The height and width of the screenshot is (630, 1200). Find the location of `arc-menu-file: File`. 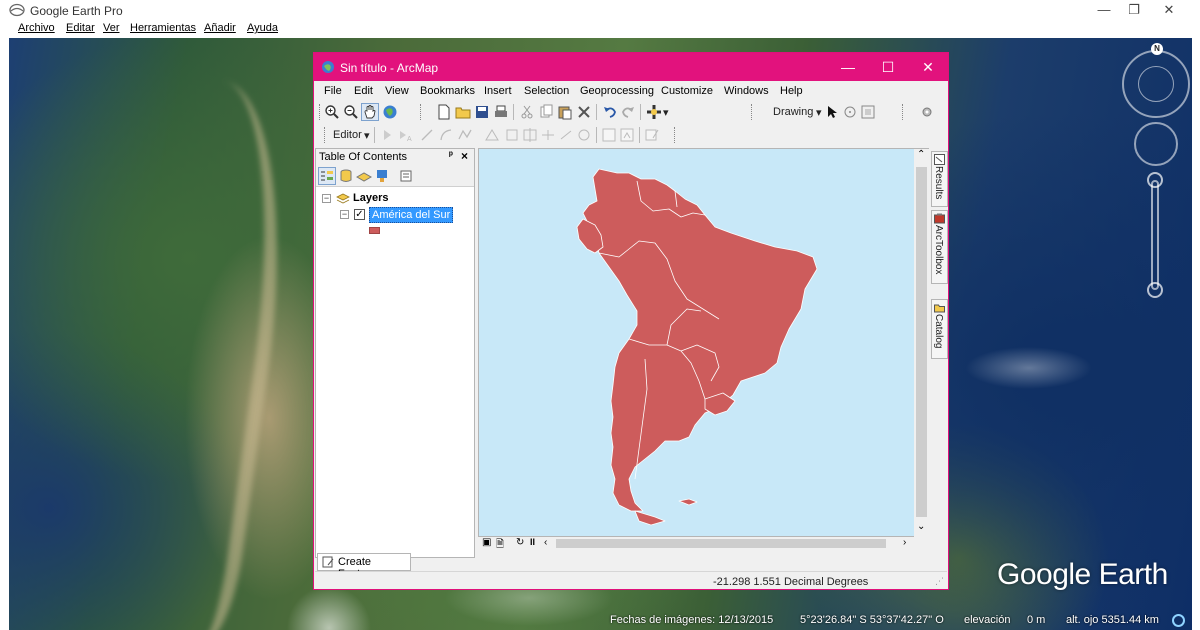

arc-menu-file: File is located at coordinates (333, 91).